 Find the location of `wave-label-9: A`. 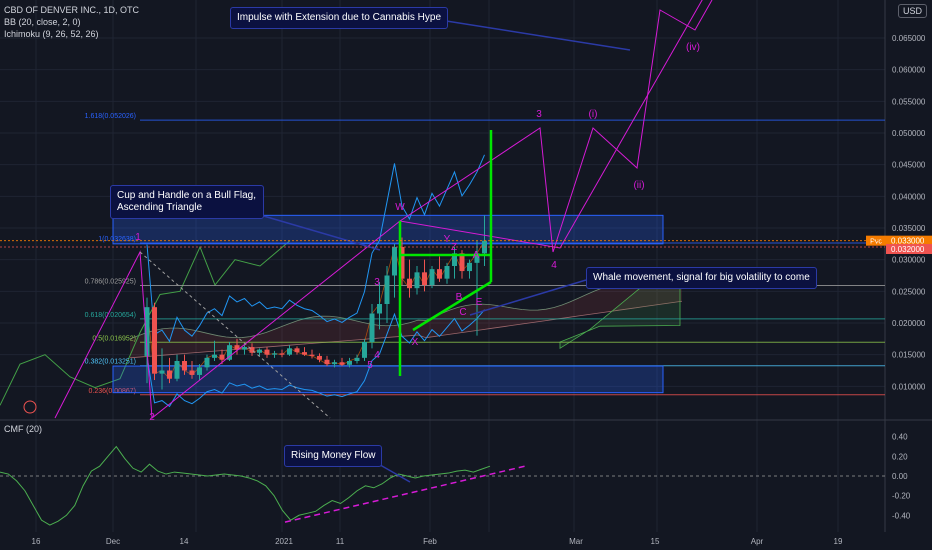

wave-label-9: A is located at coordinates (476, 255).